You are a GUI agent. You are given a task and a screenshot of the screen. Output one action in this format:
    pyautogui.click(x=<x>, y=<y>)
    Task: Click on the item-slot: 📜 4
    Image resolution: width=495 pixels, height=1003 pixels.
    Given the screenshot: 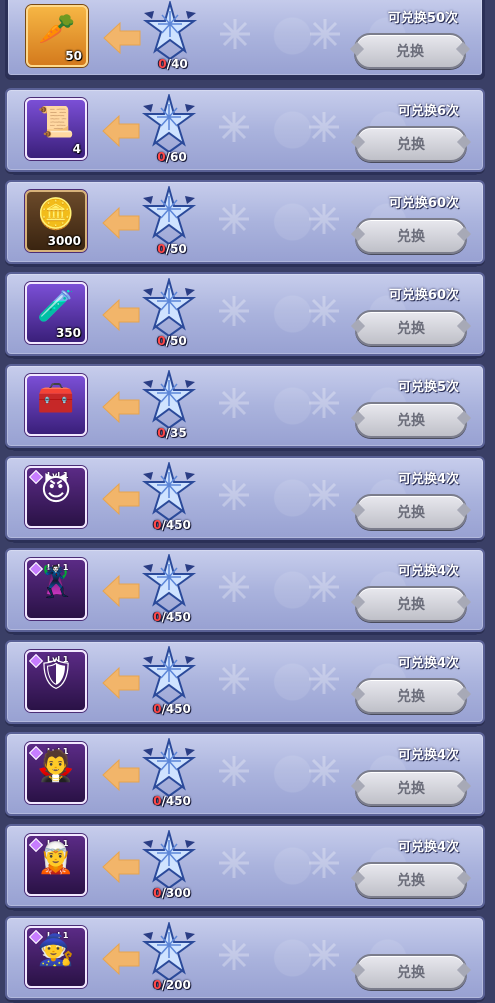 What is the action you would take?
    pyautogui.click(x=56, y=129)
    